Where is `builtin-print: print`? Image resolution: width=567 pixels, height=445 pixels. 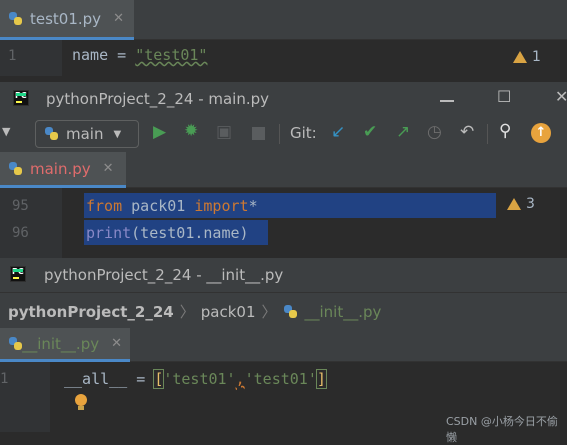 builtin-print: print is located at coordinates (109, 233).